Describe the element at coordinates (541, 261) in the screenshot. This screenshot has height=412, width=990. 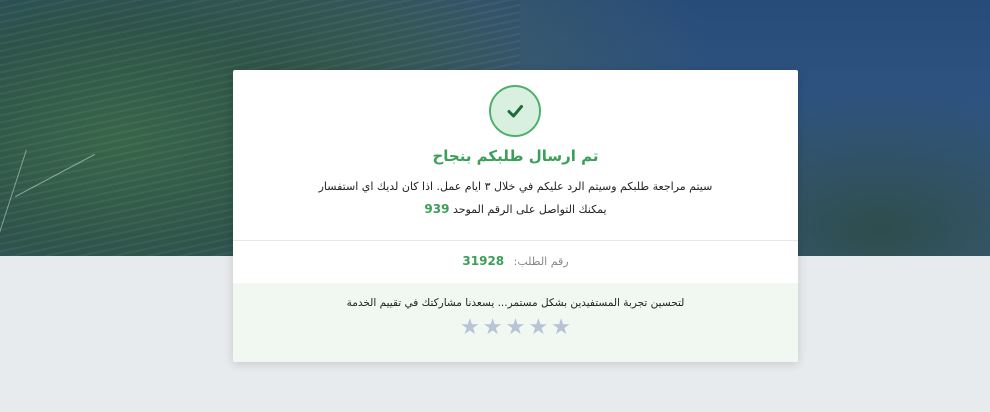
I see `order-label: رقم الطلب:` at that location.